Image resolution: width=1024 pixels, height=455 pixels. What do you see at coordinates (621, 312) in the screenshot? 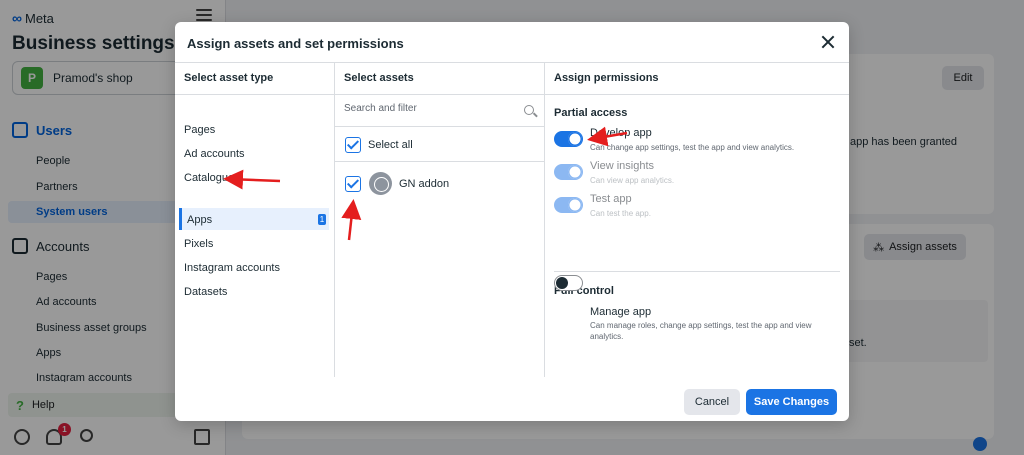
I see `manage-app-title: Manage app` at bounding box center [621, 312].